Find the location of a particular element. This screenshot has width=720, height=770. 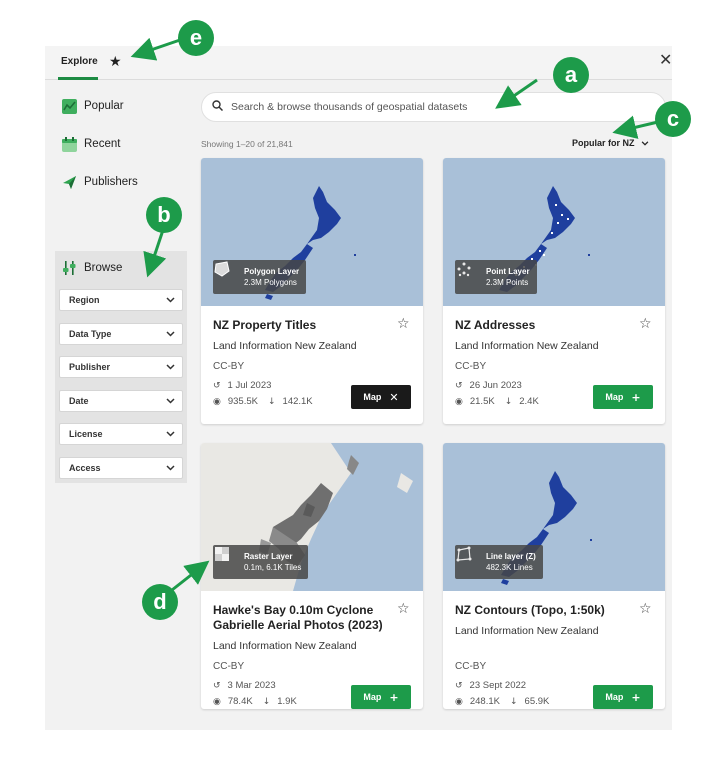

callout-d: d is located at coordinates (160, 602).